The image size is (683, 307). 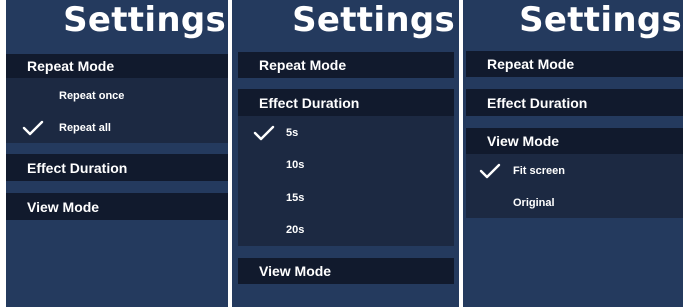 I want to click on option-label: 10s, so click(x=295, y=165).